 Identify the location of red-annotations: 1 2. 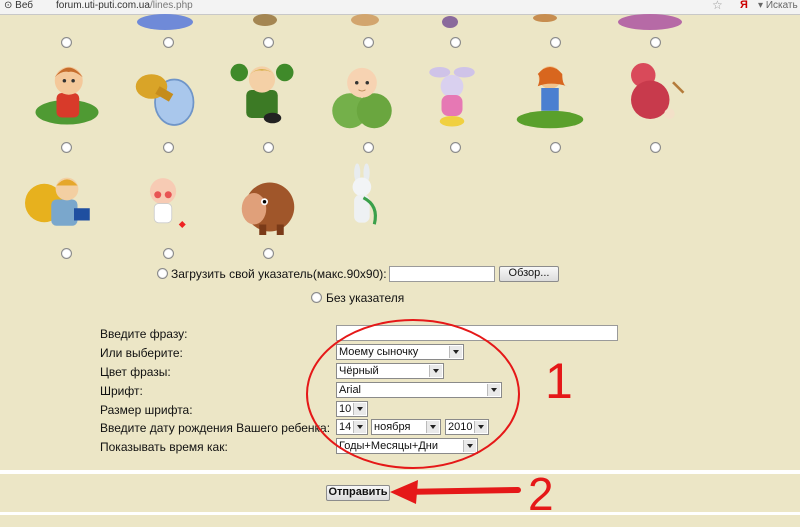
(439, 419).